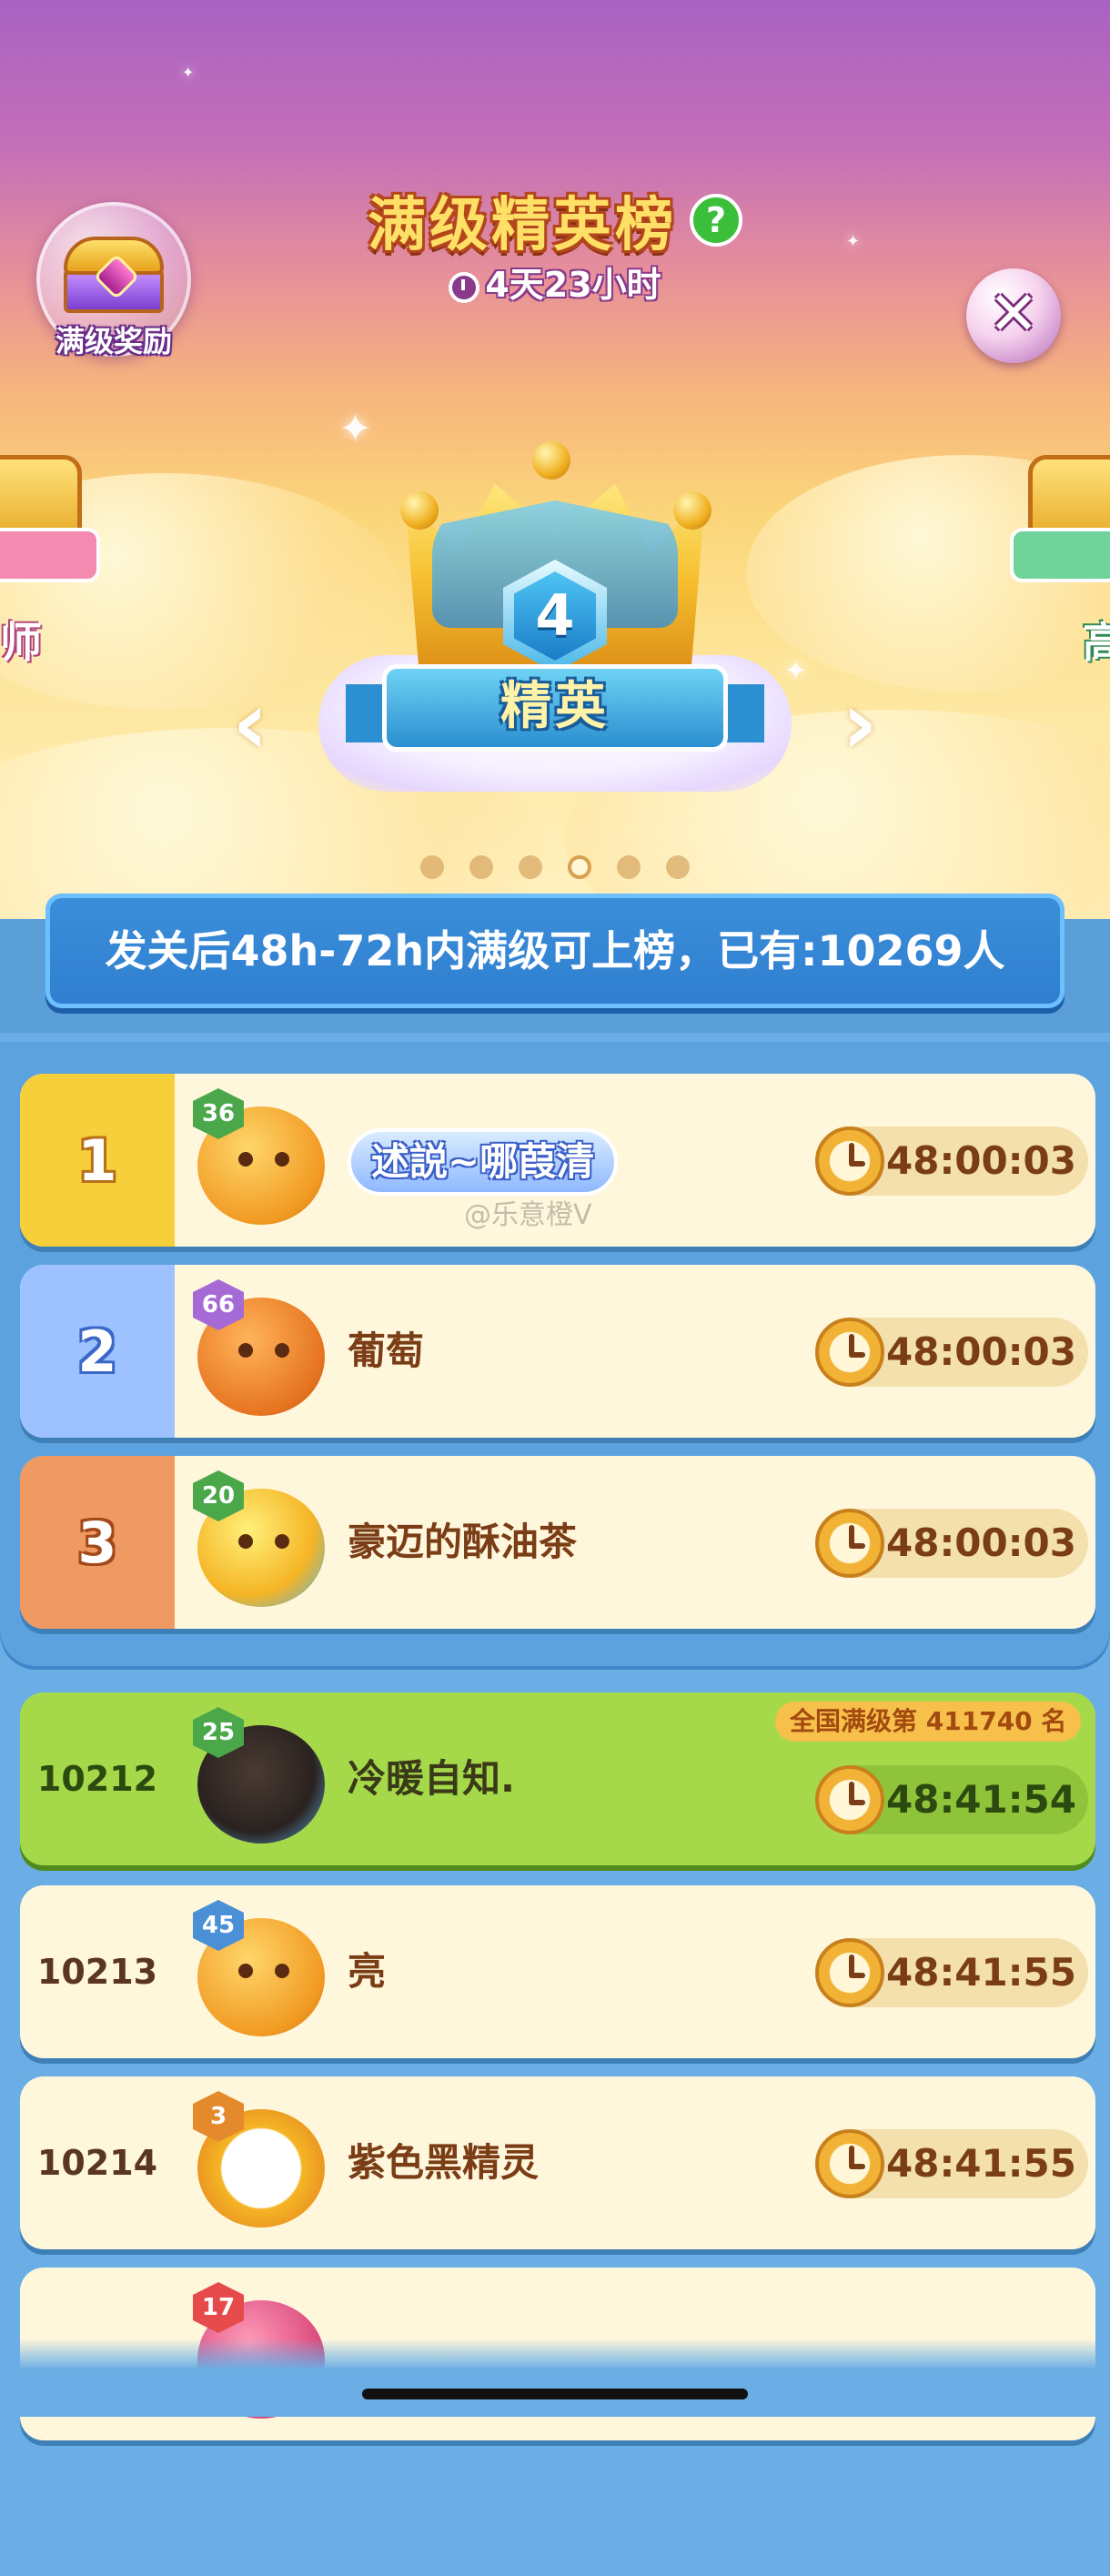 This screenshot has width=1110, height=2576. I want to click on finish-time-text: 48:41:54, so click(981, 1799).